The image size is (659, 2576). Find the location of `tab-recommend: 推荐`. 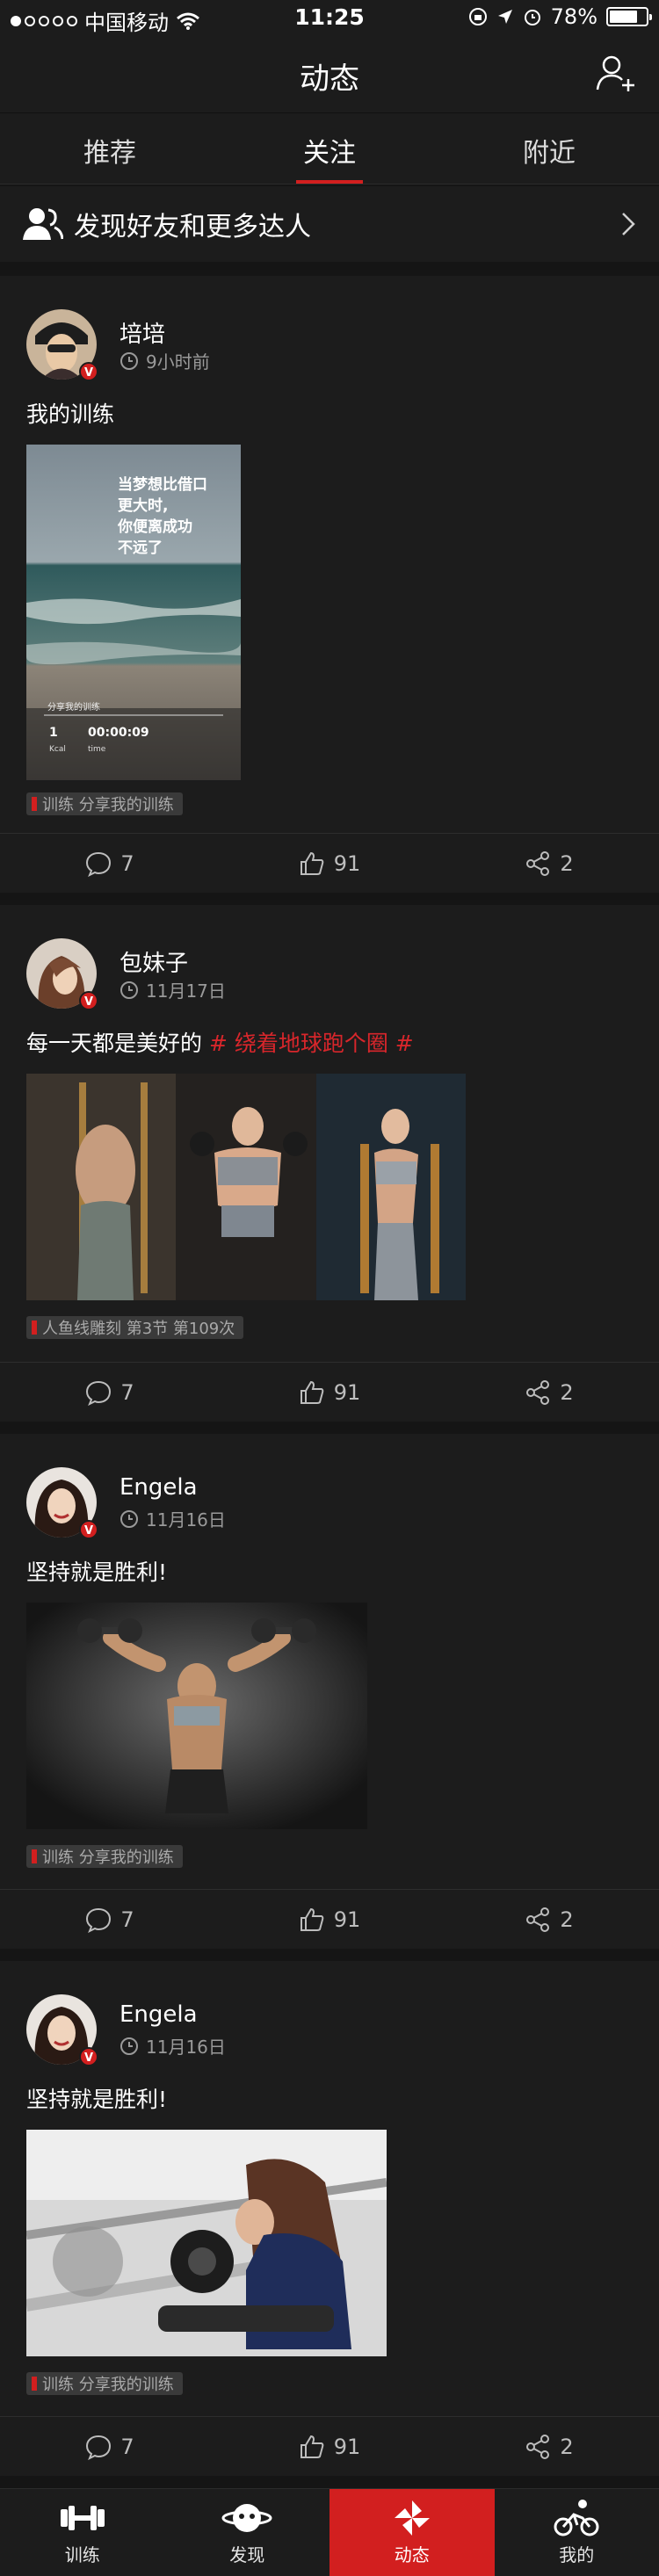

tab-recommend: 推荐 is located at coordinates (110, 148).